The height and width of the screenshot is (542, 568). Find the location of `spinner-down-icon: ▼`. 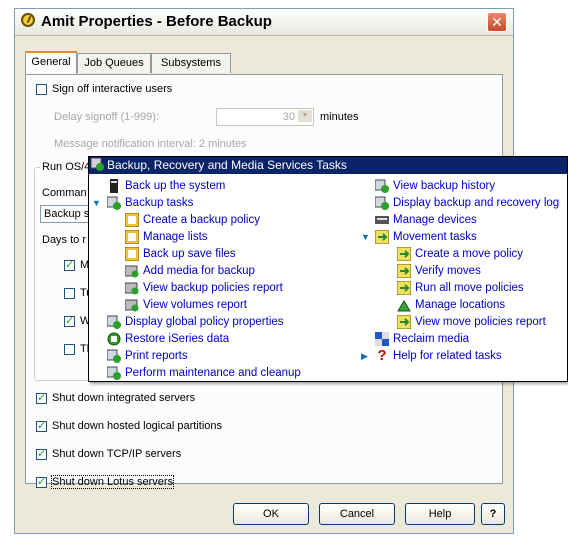

spinner-down-icon: ▼ is located at coordinates (305, 116).